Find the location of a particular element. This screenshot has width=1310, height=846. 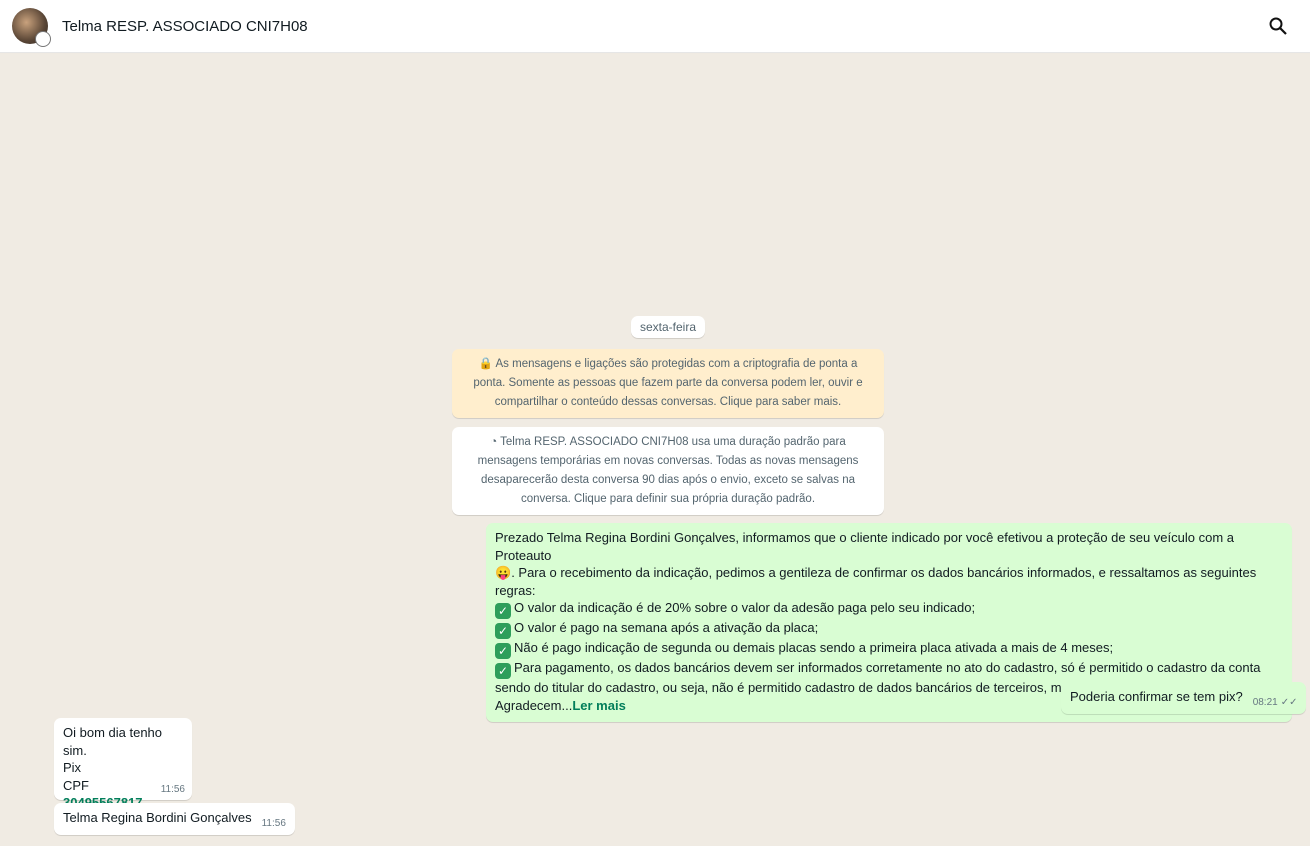

timer-icon: ◔ is located at coordinates (495, 442).